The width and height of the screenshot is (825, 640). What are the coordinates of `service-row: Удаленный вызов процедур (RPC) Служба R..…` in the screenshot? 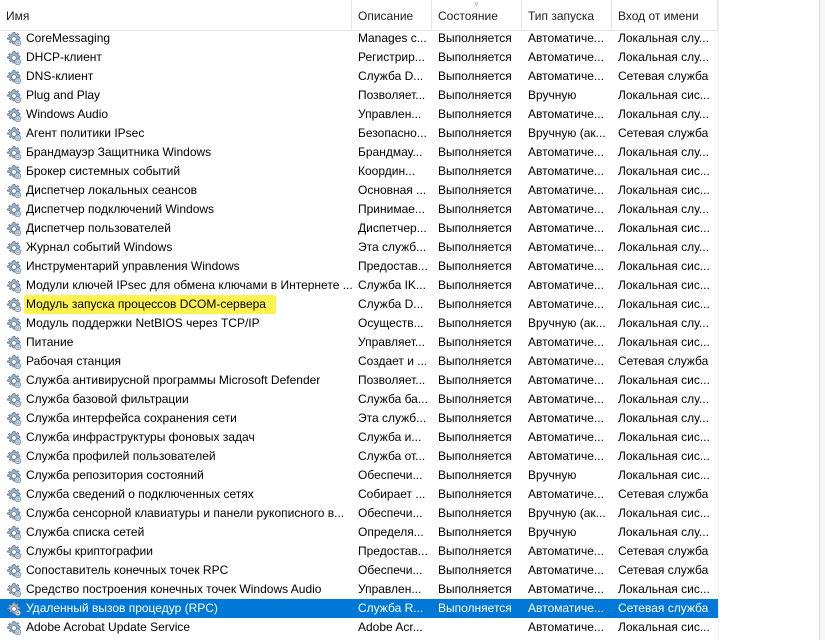 It's located at (359, 608).